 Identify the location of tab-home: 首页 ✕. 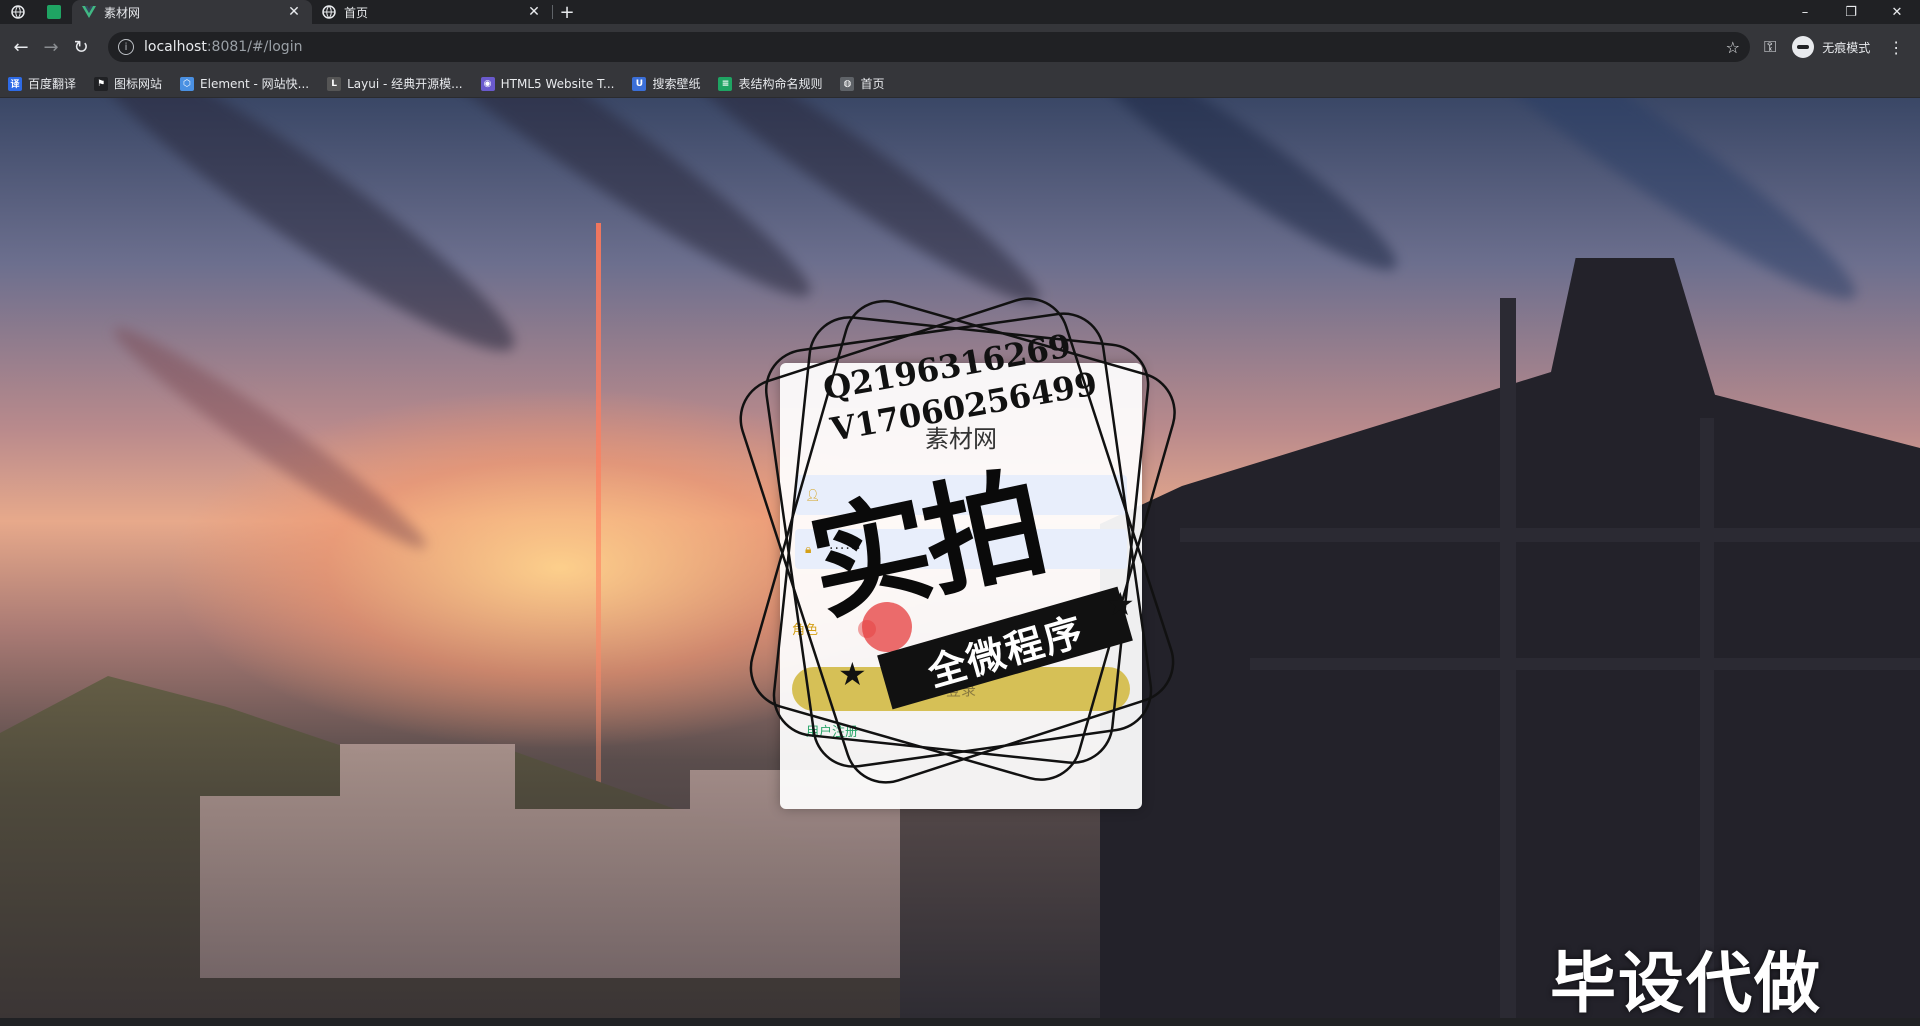
(432, 12).